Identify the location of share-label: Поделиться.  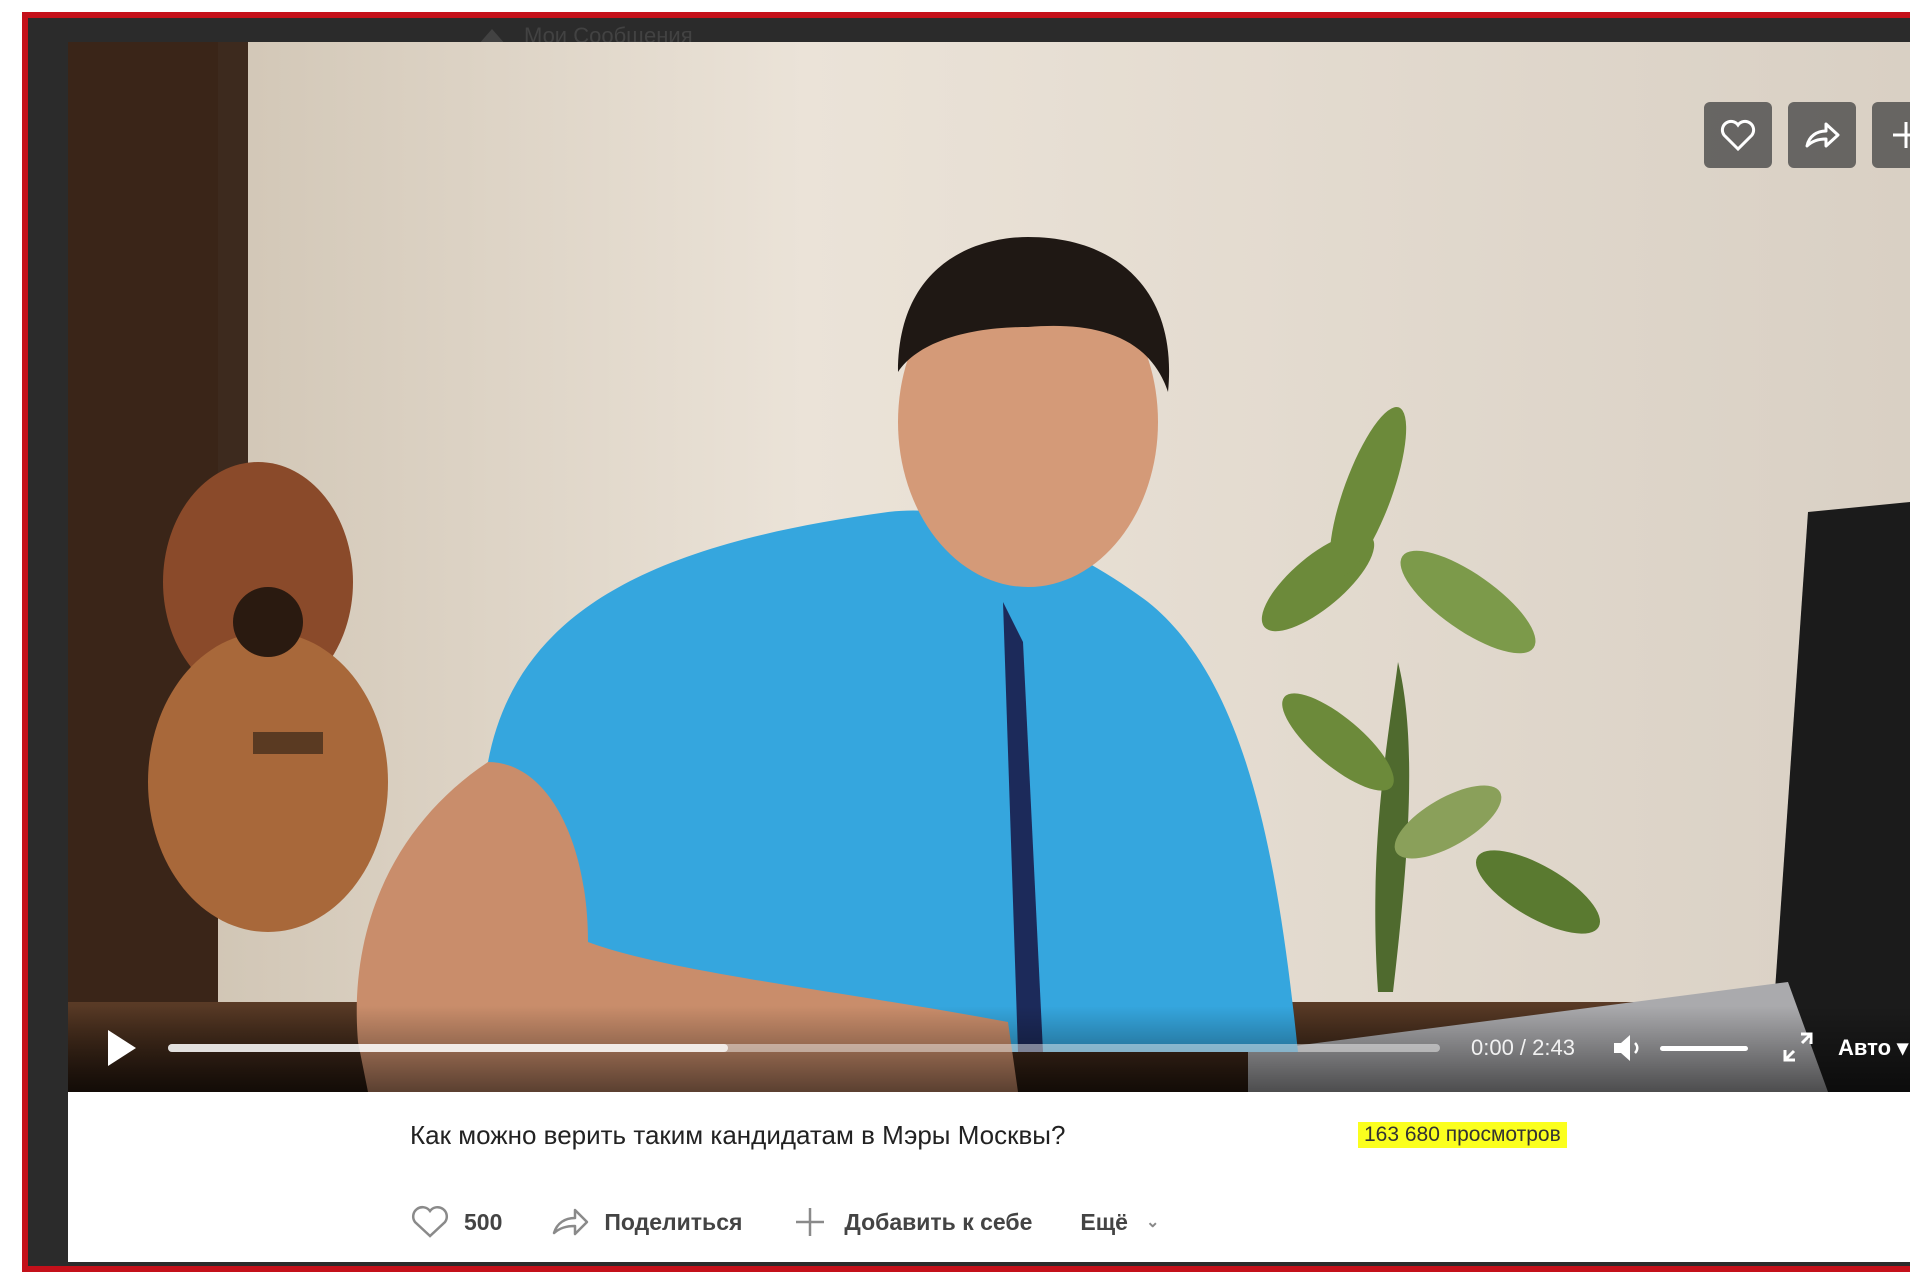
(673, 1221).